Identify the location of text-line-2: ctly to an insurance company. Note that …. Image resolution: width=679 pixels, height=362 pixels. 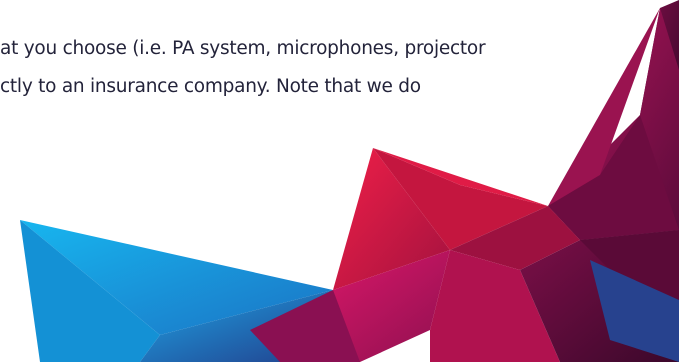
(210, 86).